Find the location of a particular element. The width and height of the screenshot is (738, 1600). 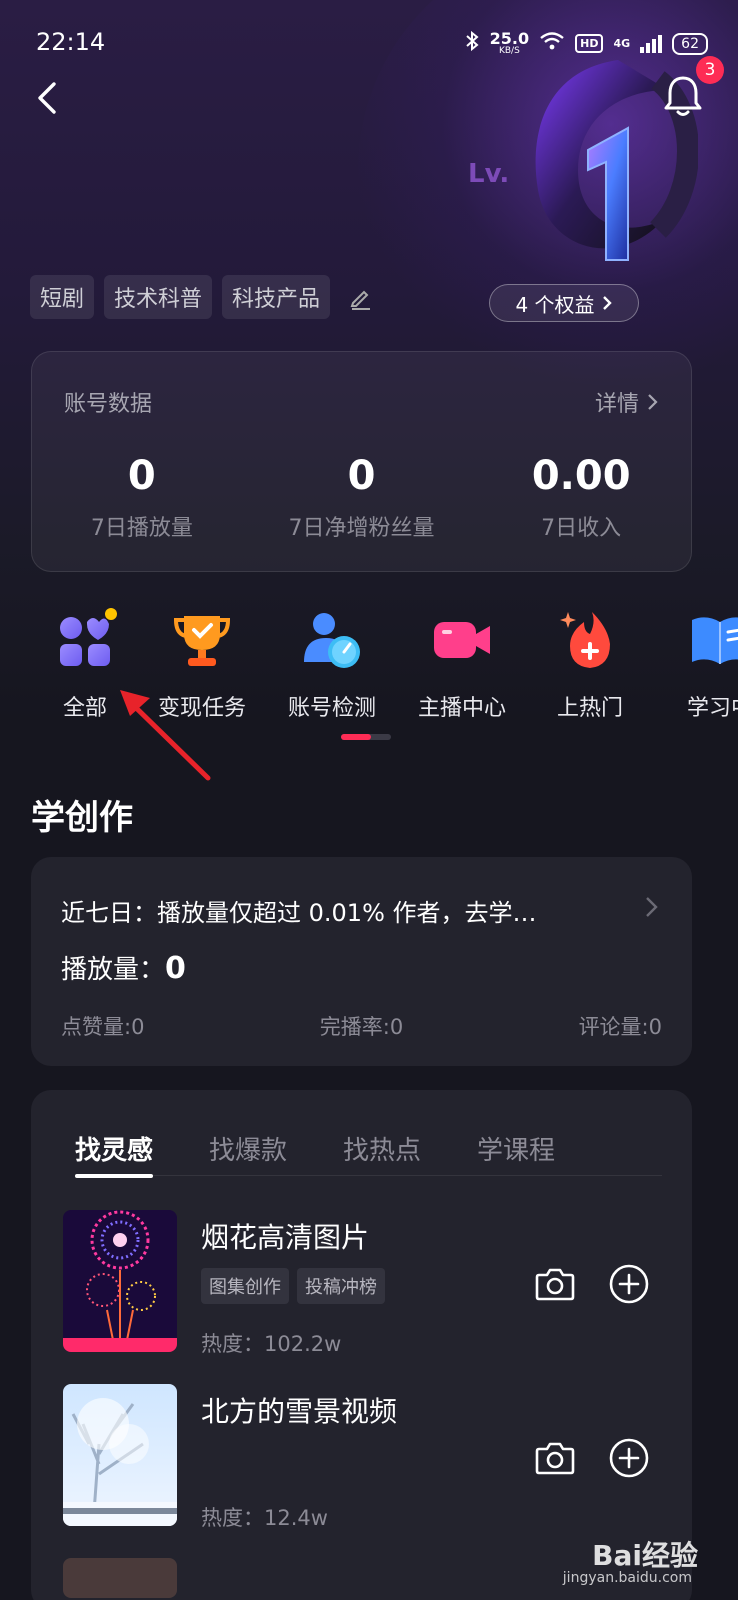

list-item: 烟花高清图片 图集创作 投稿冲榜 热度：102.2w is located at coordinates (364, 1282).